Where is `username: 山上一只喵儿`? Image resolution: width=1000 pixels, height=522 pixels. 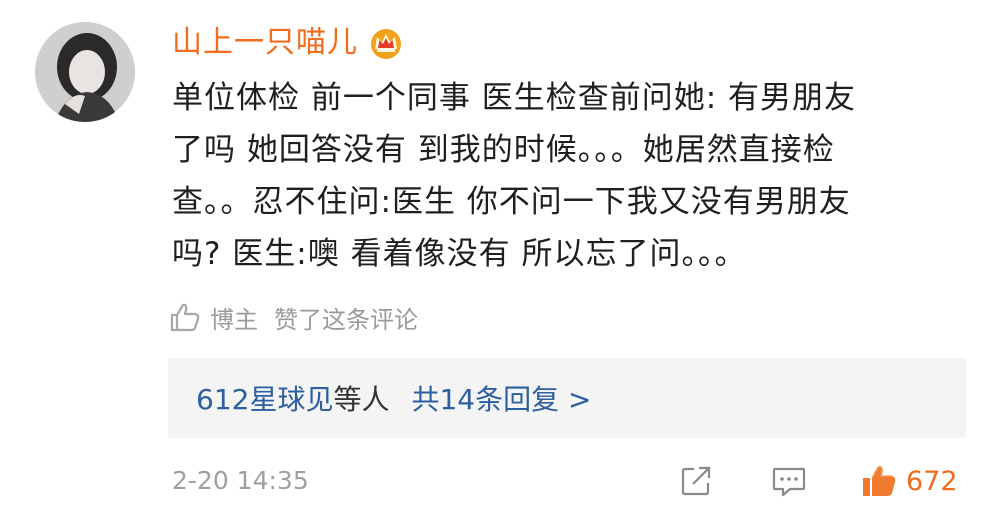 username: 山上一只喵儿 is located at coordinates (265, 43).